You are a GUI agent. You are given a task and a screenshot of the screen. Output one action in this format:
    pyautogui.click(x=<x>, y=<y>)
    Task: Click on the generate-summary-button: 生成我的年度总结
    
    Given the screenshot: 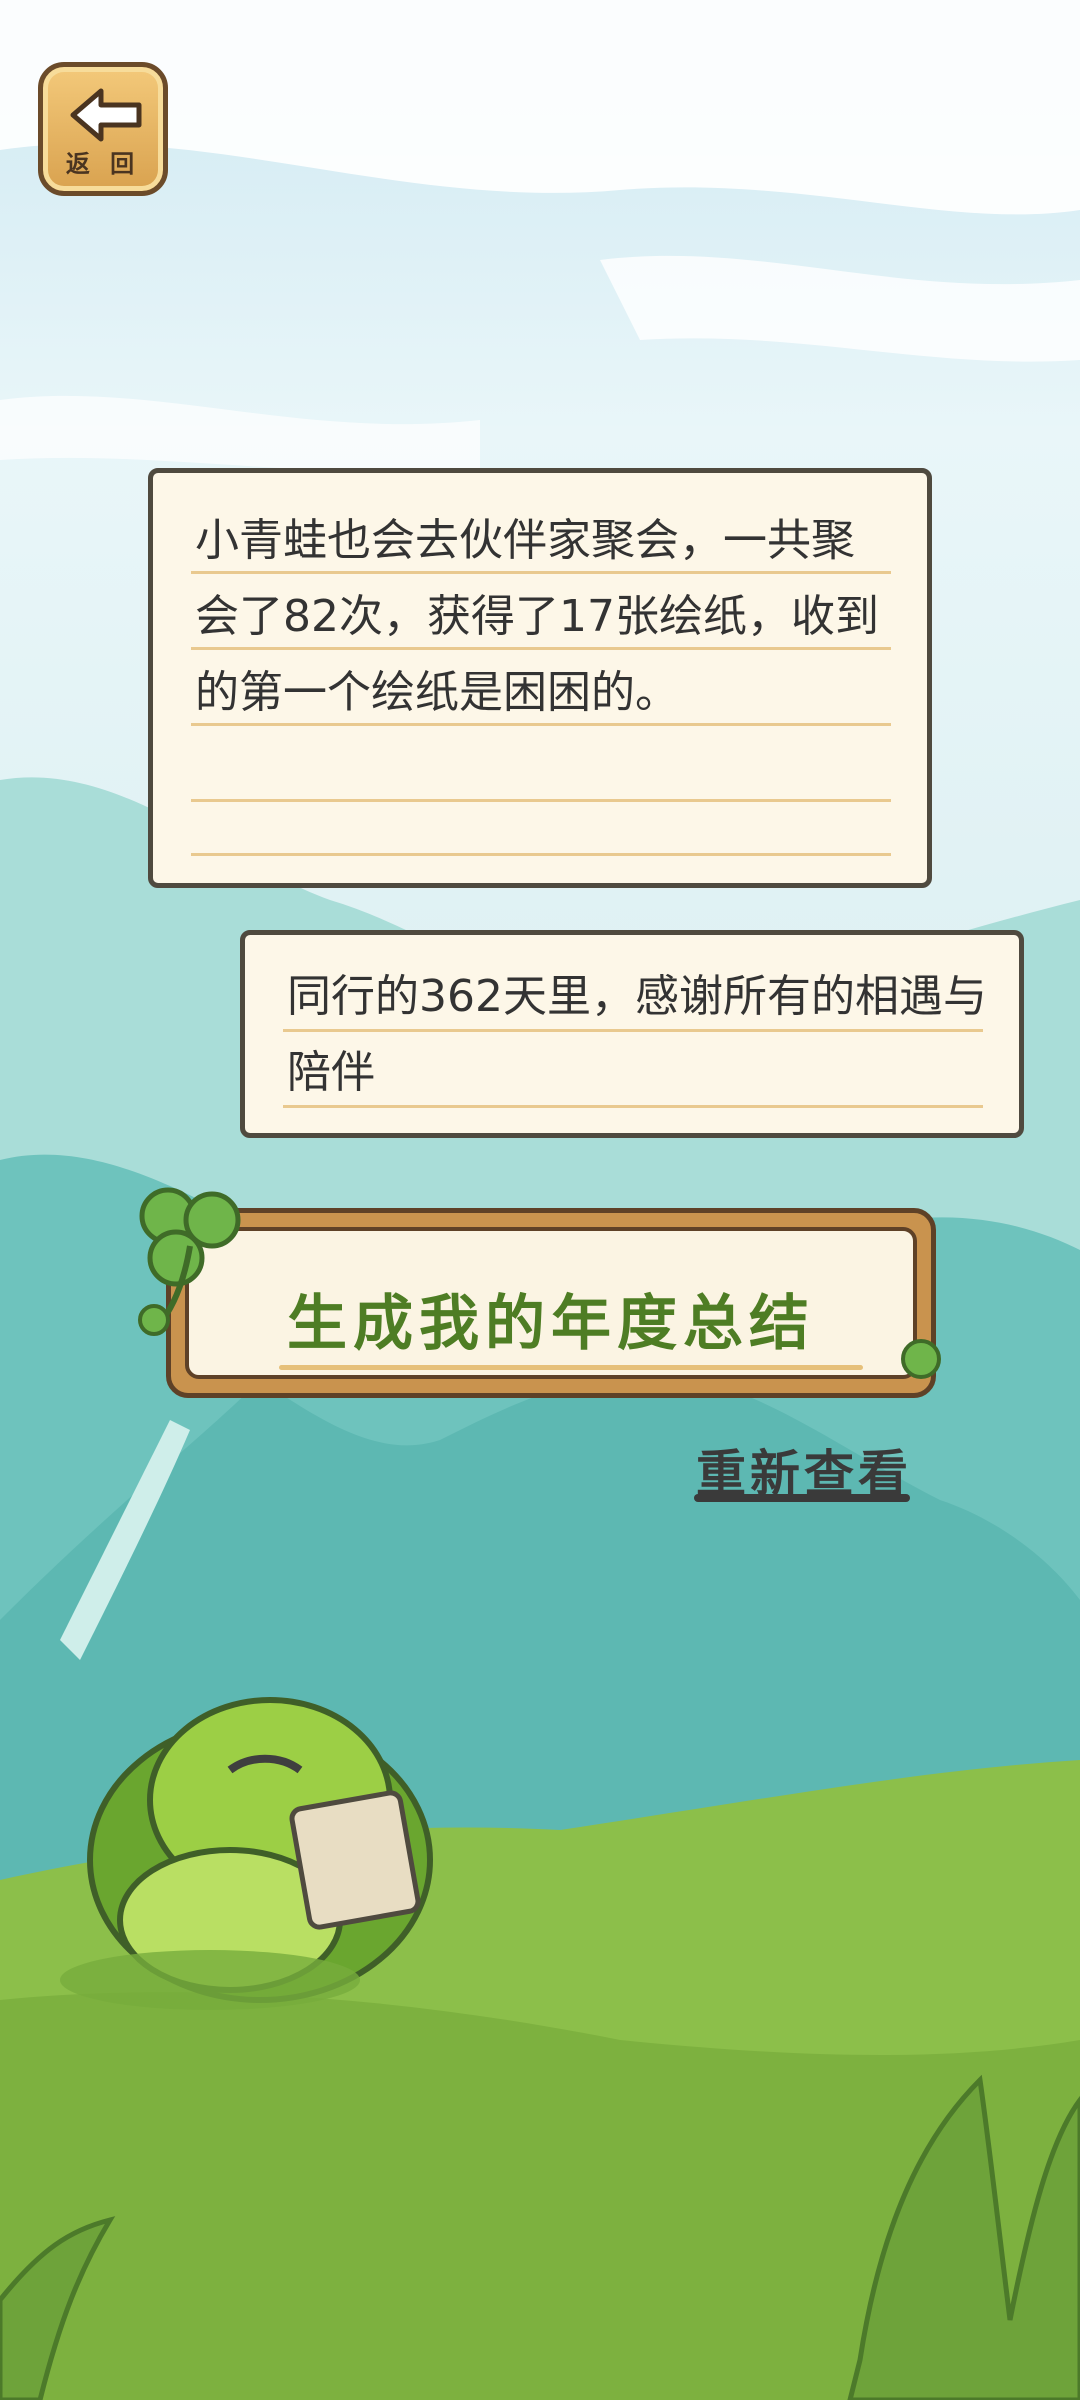 What is the action you would take?
    pyautogui.click(x=551, y=1303)
    